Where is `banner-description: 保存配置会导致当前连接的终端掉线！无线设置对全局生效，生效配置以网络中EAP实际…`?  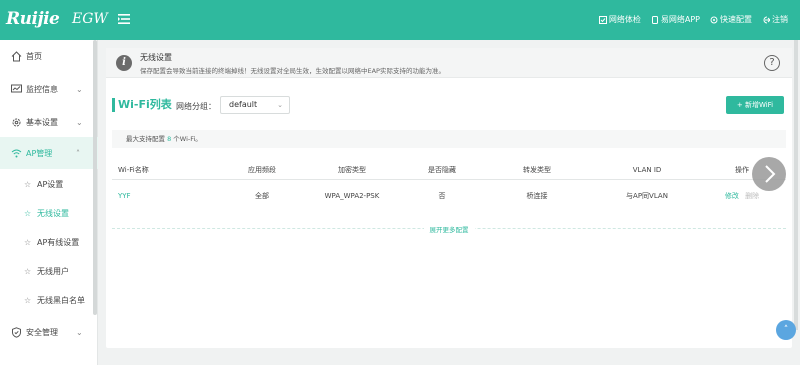
banner-description: 保存配置会导致当前连接的终端掉线！无线设置对全局生效，生效配置以网络中EAP实际… is located at coordinates (292, 71).